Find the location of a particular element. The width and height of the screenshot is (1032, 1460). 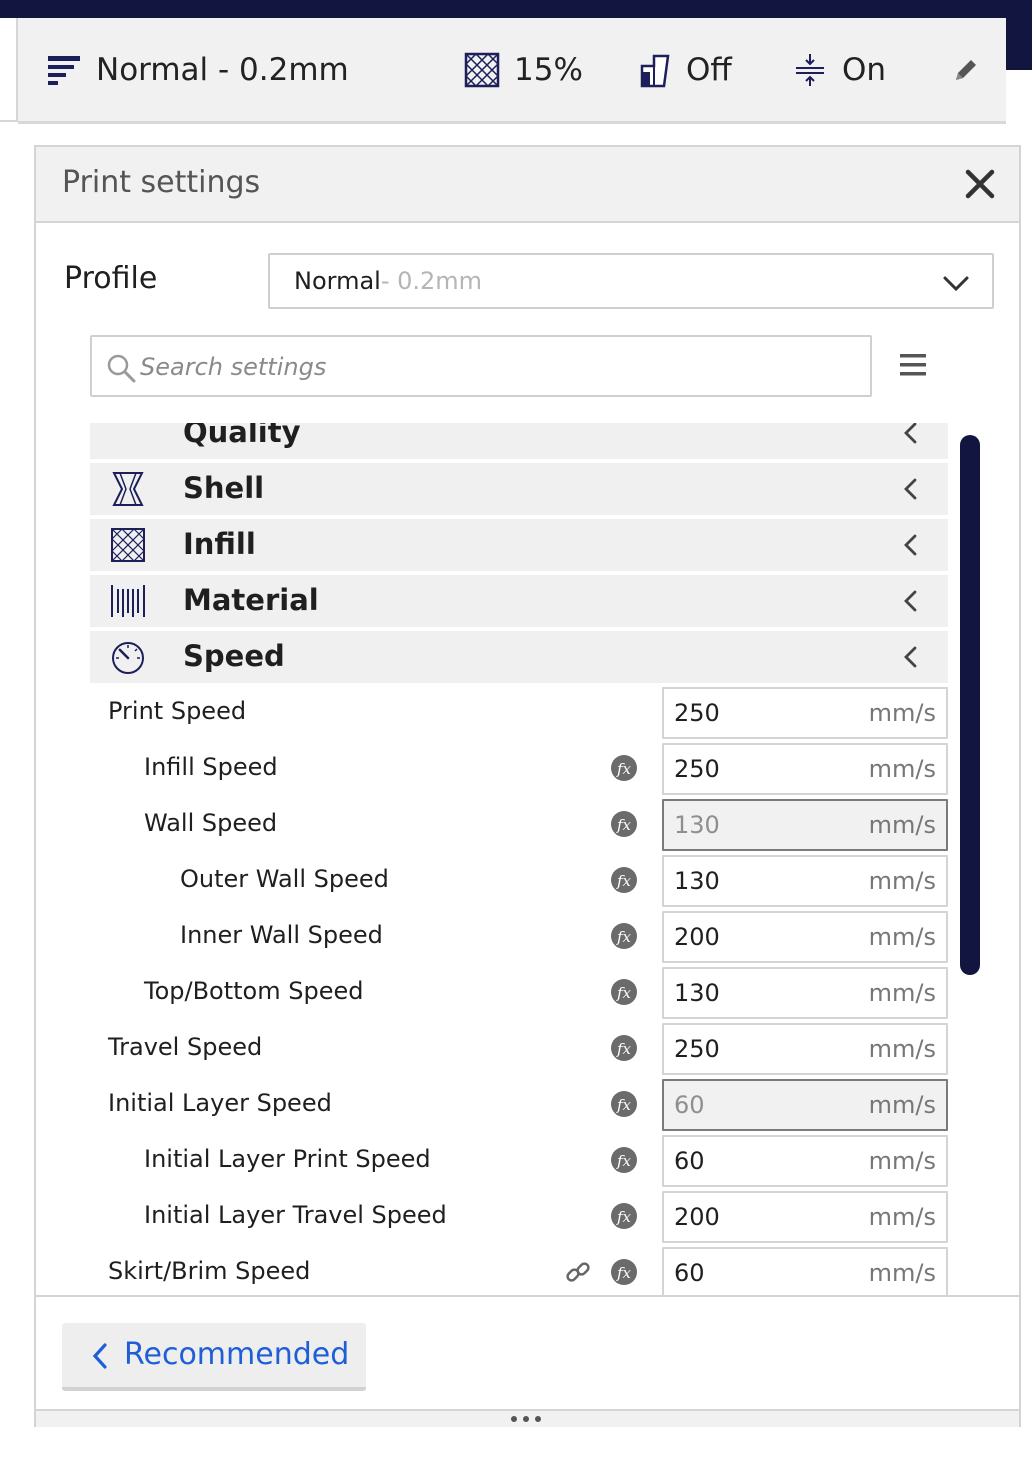

setting-infill-speed: Infill Speed fx 250 mm/s is located at coordinates (519, 769).